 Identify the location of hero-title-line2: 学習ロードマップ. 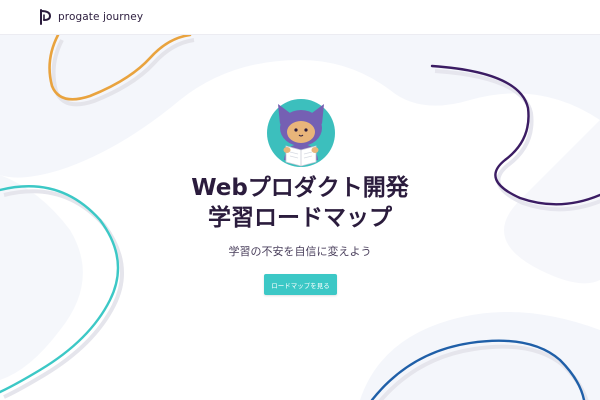
(300, 218).